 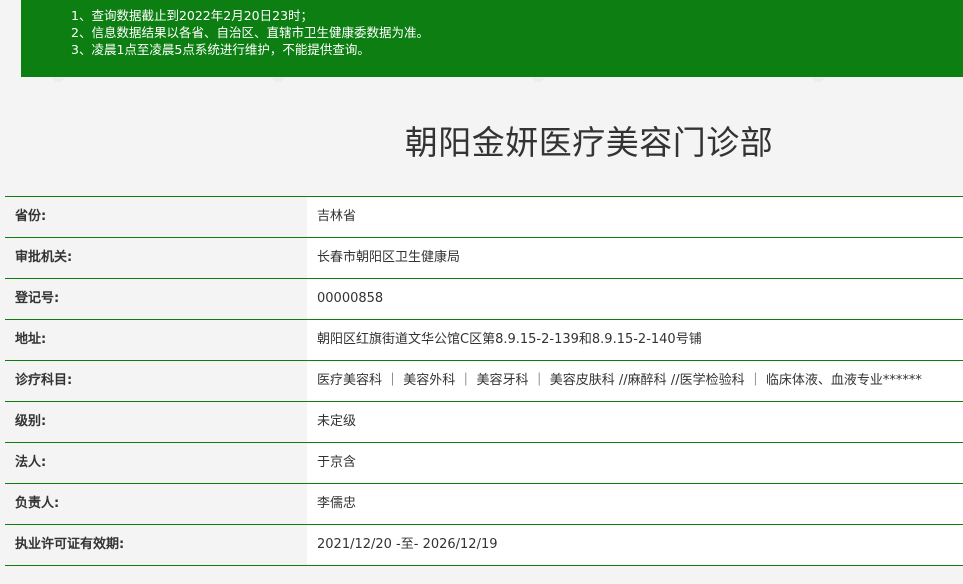 What do you see at coordinates (192, 15) in the screenshot?
I see `notice-line: 1、查询数据截止到2022年2月20日23时；` at bounding box center [192, 15].